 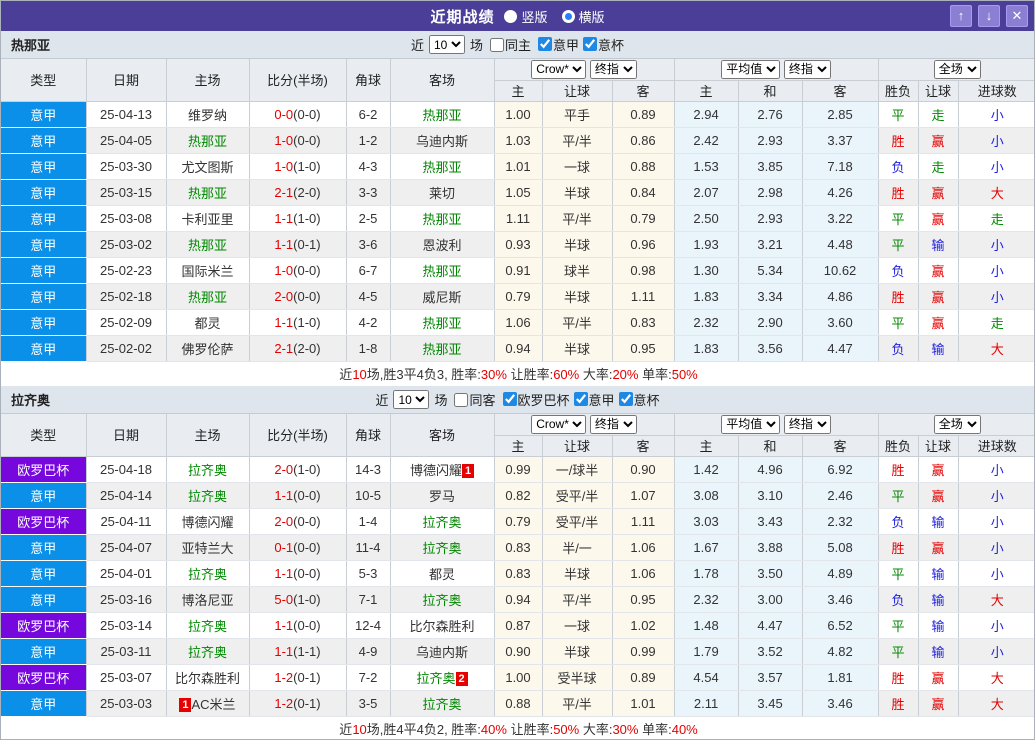 I want to click on sub-header-avg-away: 客, so click(x=840, y=91).